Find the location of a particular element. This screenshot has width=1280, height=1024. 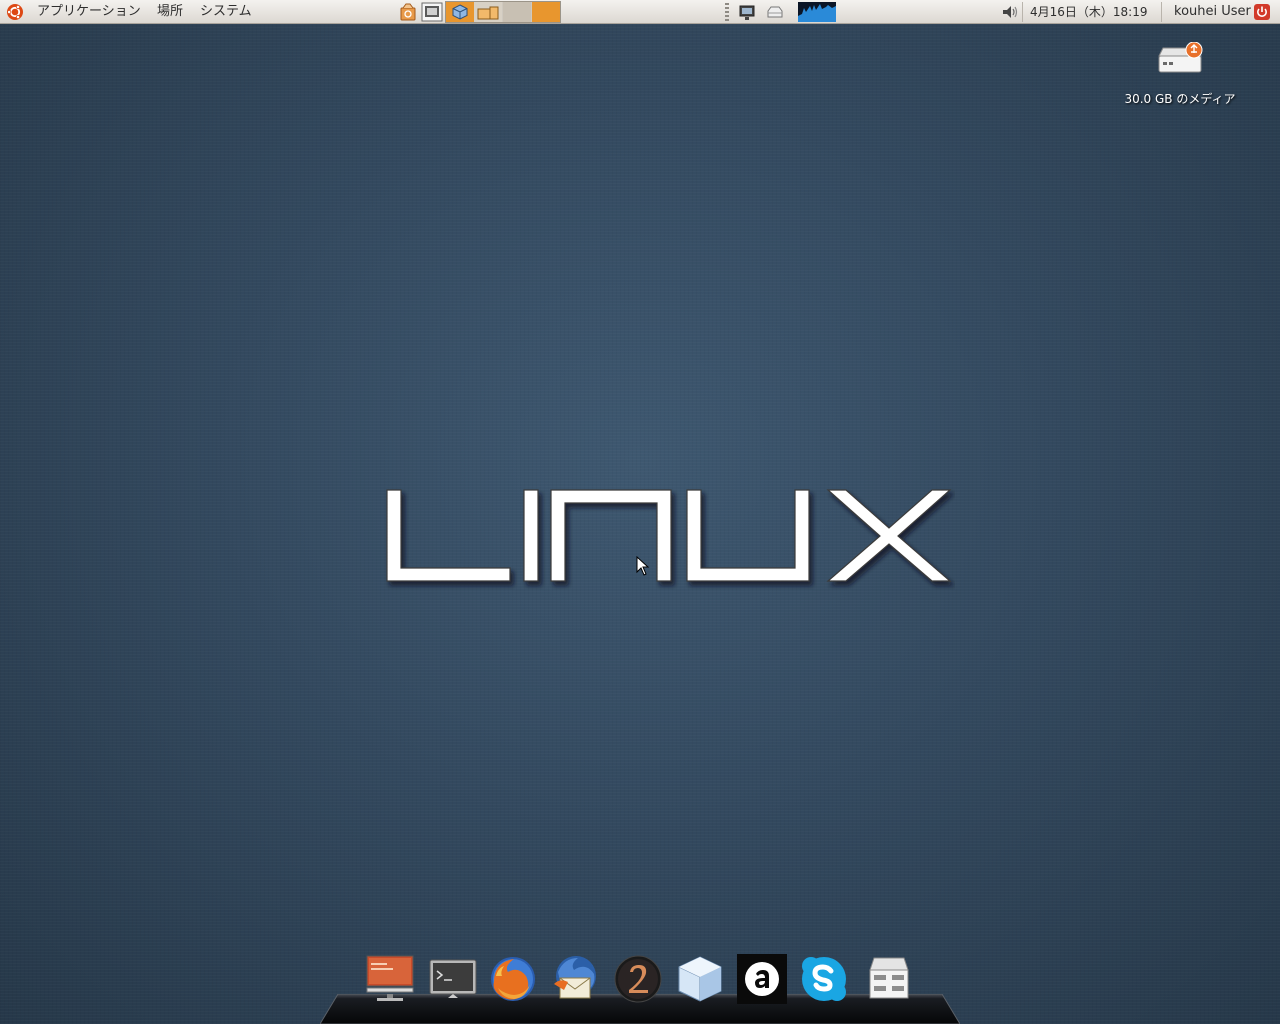

dock-thunderbird-icon is located at coordinates (575, 979).